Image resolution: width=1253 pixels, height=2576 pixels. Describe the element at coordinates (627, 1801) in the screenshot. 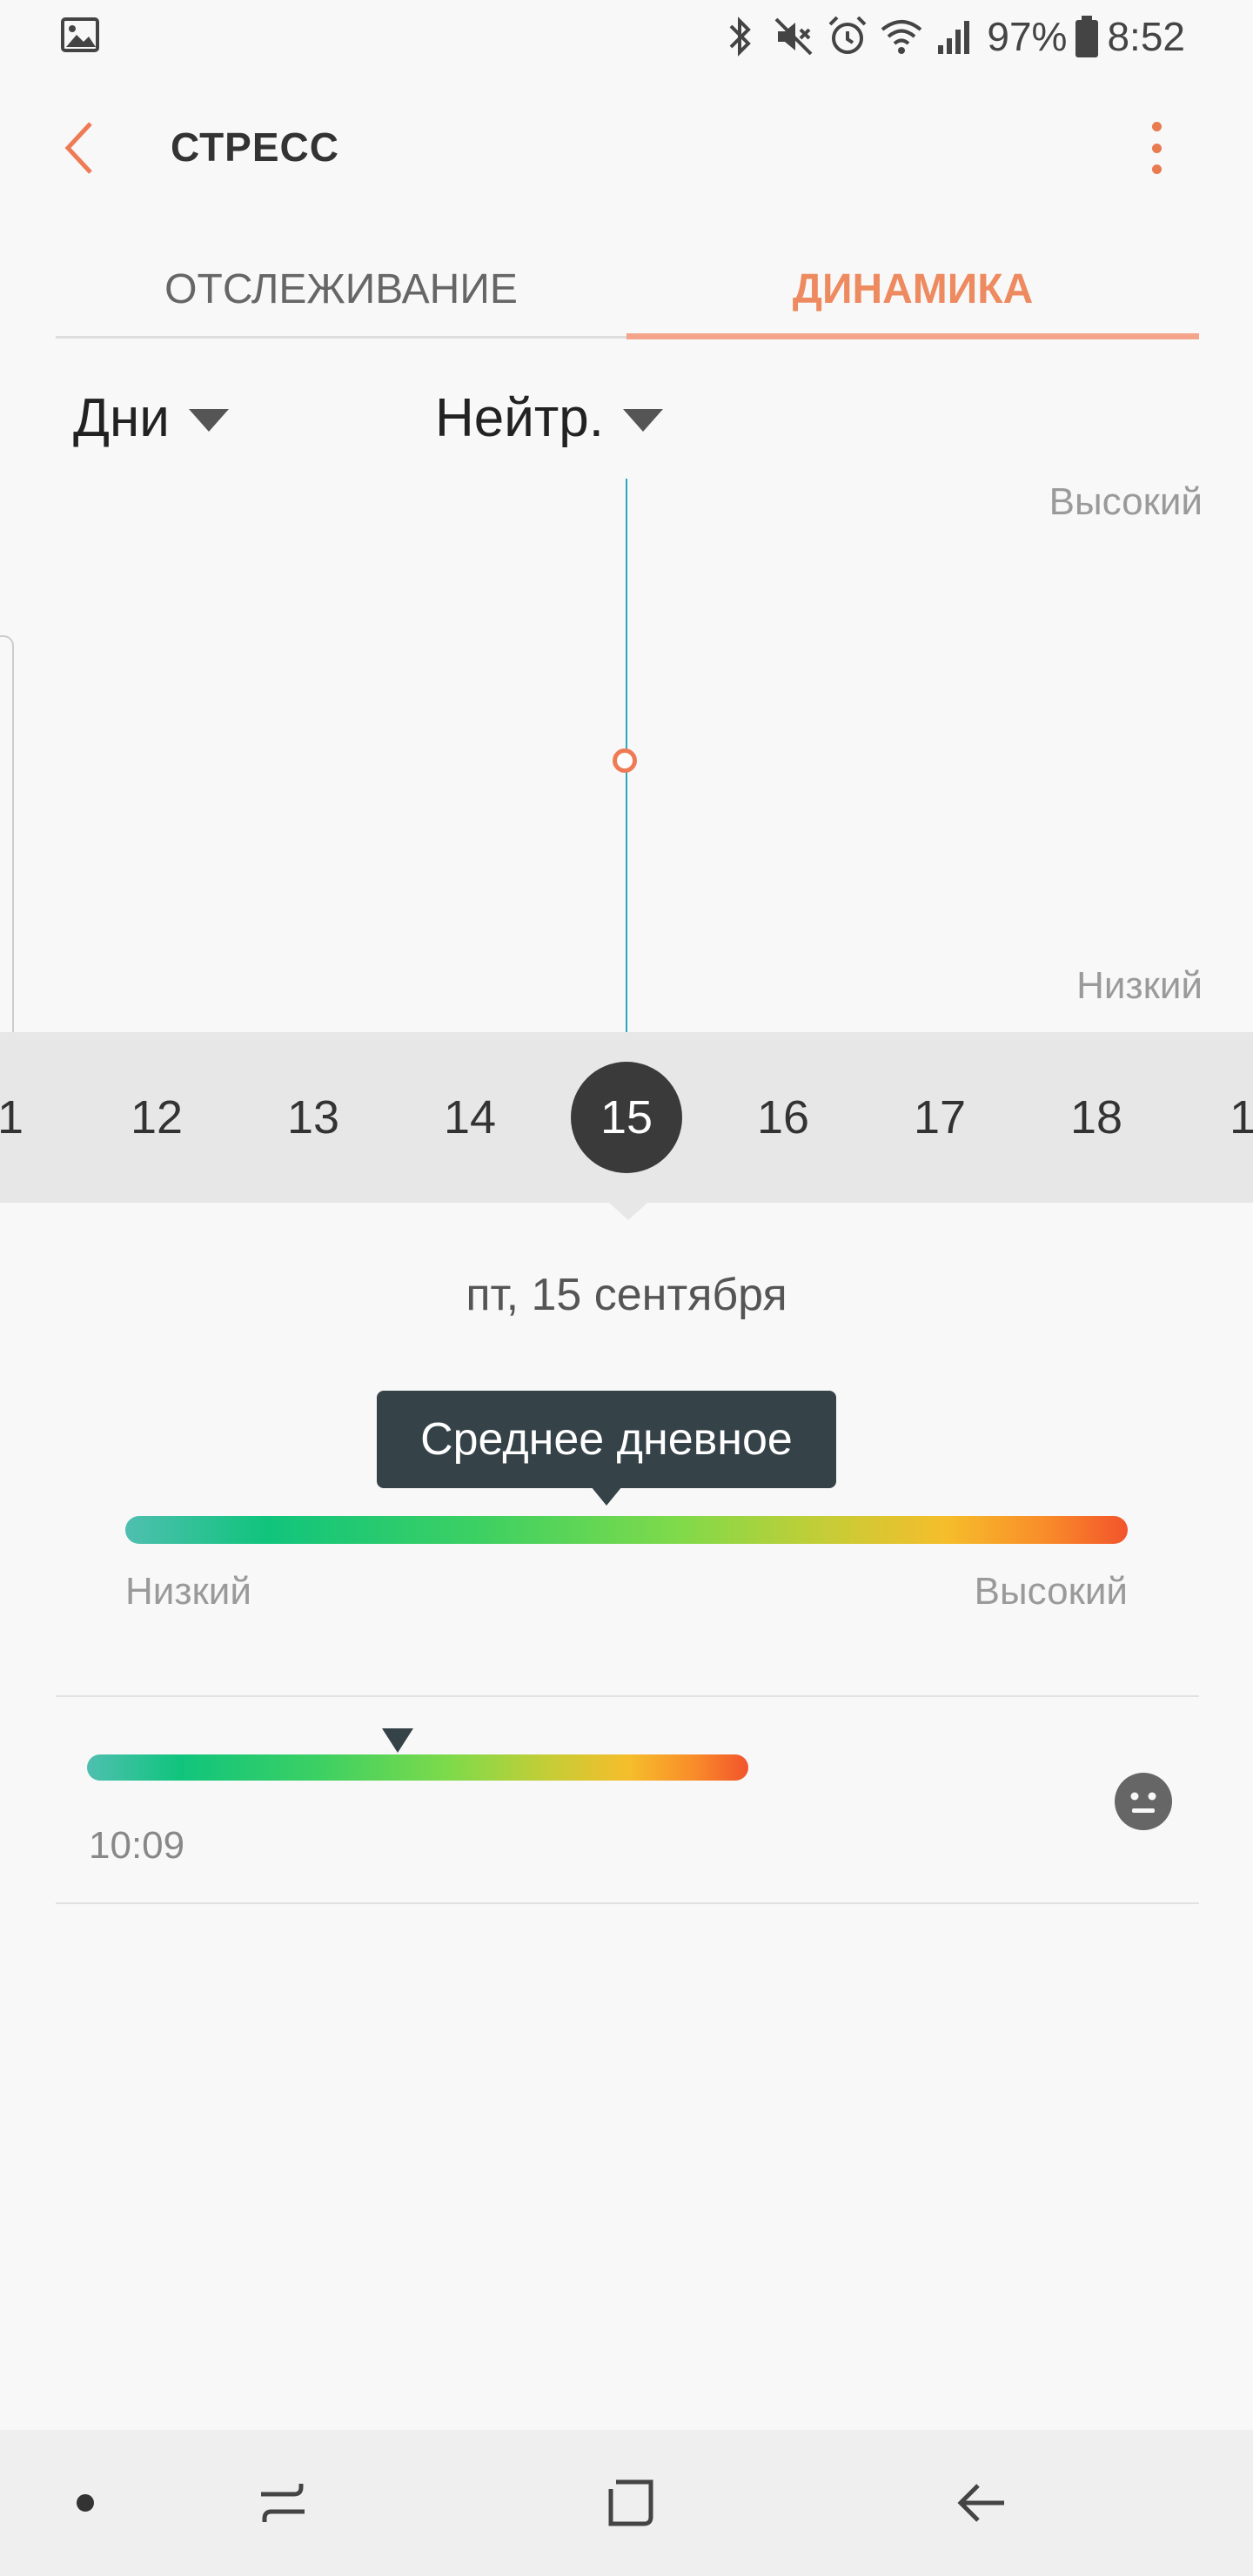

I see `measurement-record` at that location.